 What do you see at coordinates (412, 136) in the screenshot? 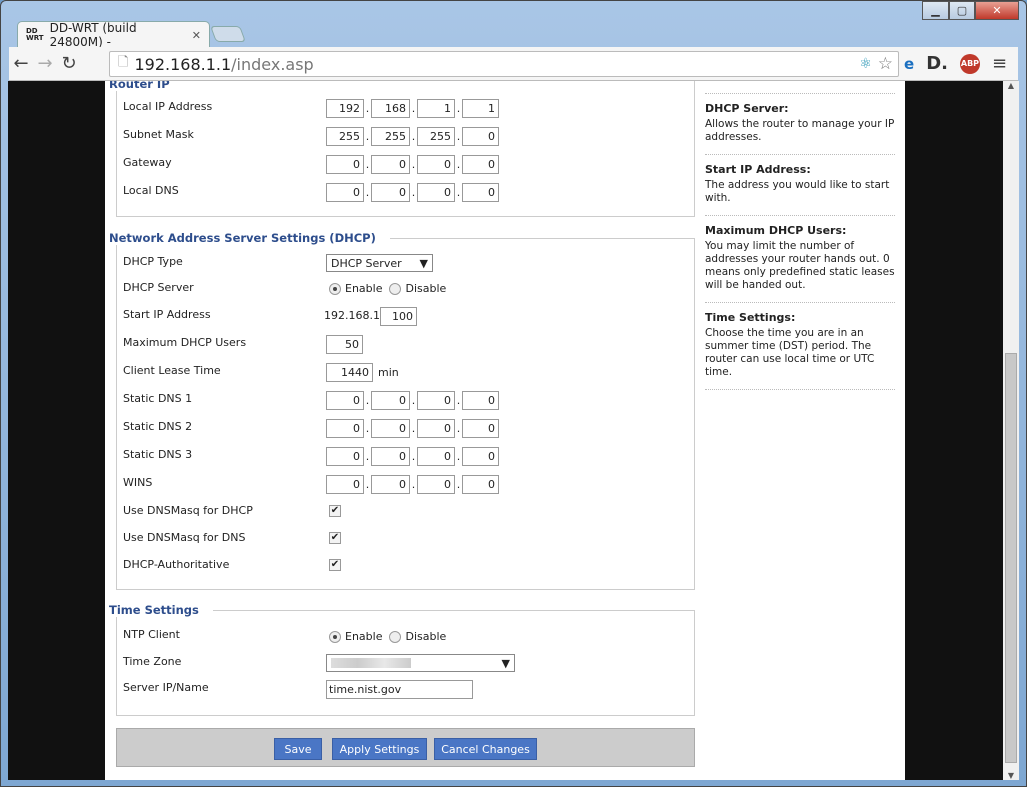
I see `router-ip-input: 255. 255. 255. 0` at bounding box center [412, 136].